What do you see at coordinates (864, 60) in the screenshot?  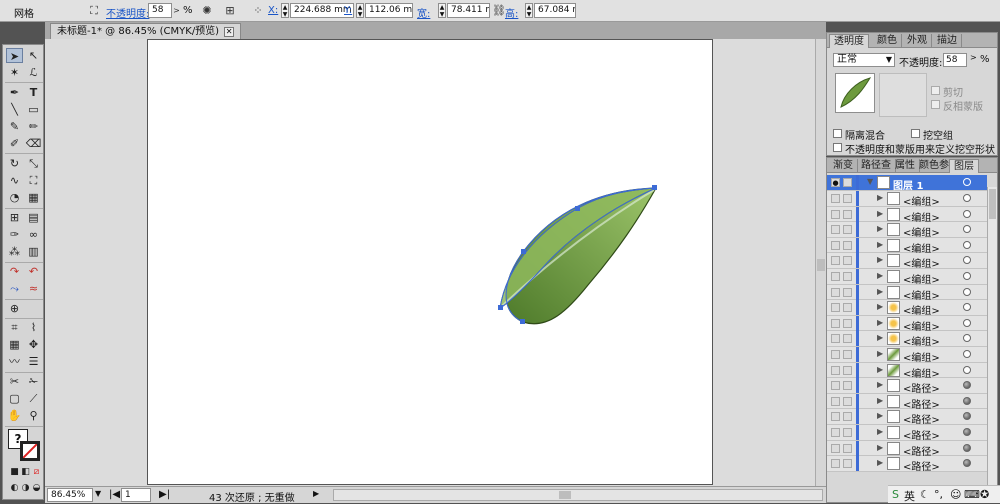 I see `blend-mode-select: 正常 ▼` at bounding box center [864, 60].